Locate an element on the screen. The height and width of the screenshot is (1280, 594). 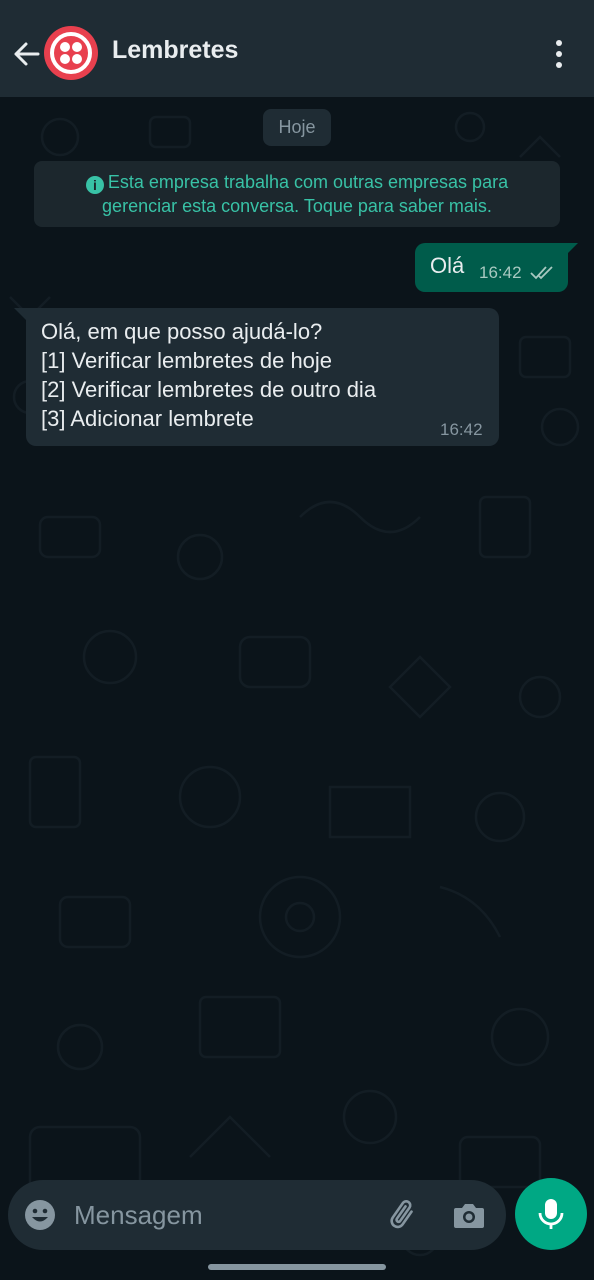
message-line: [2] Verificar lembretes de outro dia is located at coordinates (209, 389).